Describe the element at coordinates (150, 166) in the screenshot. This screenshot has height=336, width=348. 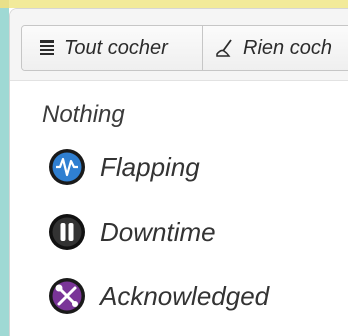
I see `state-label-flapping: Flapping` at that location.